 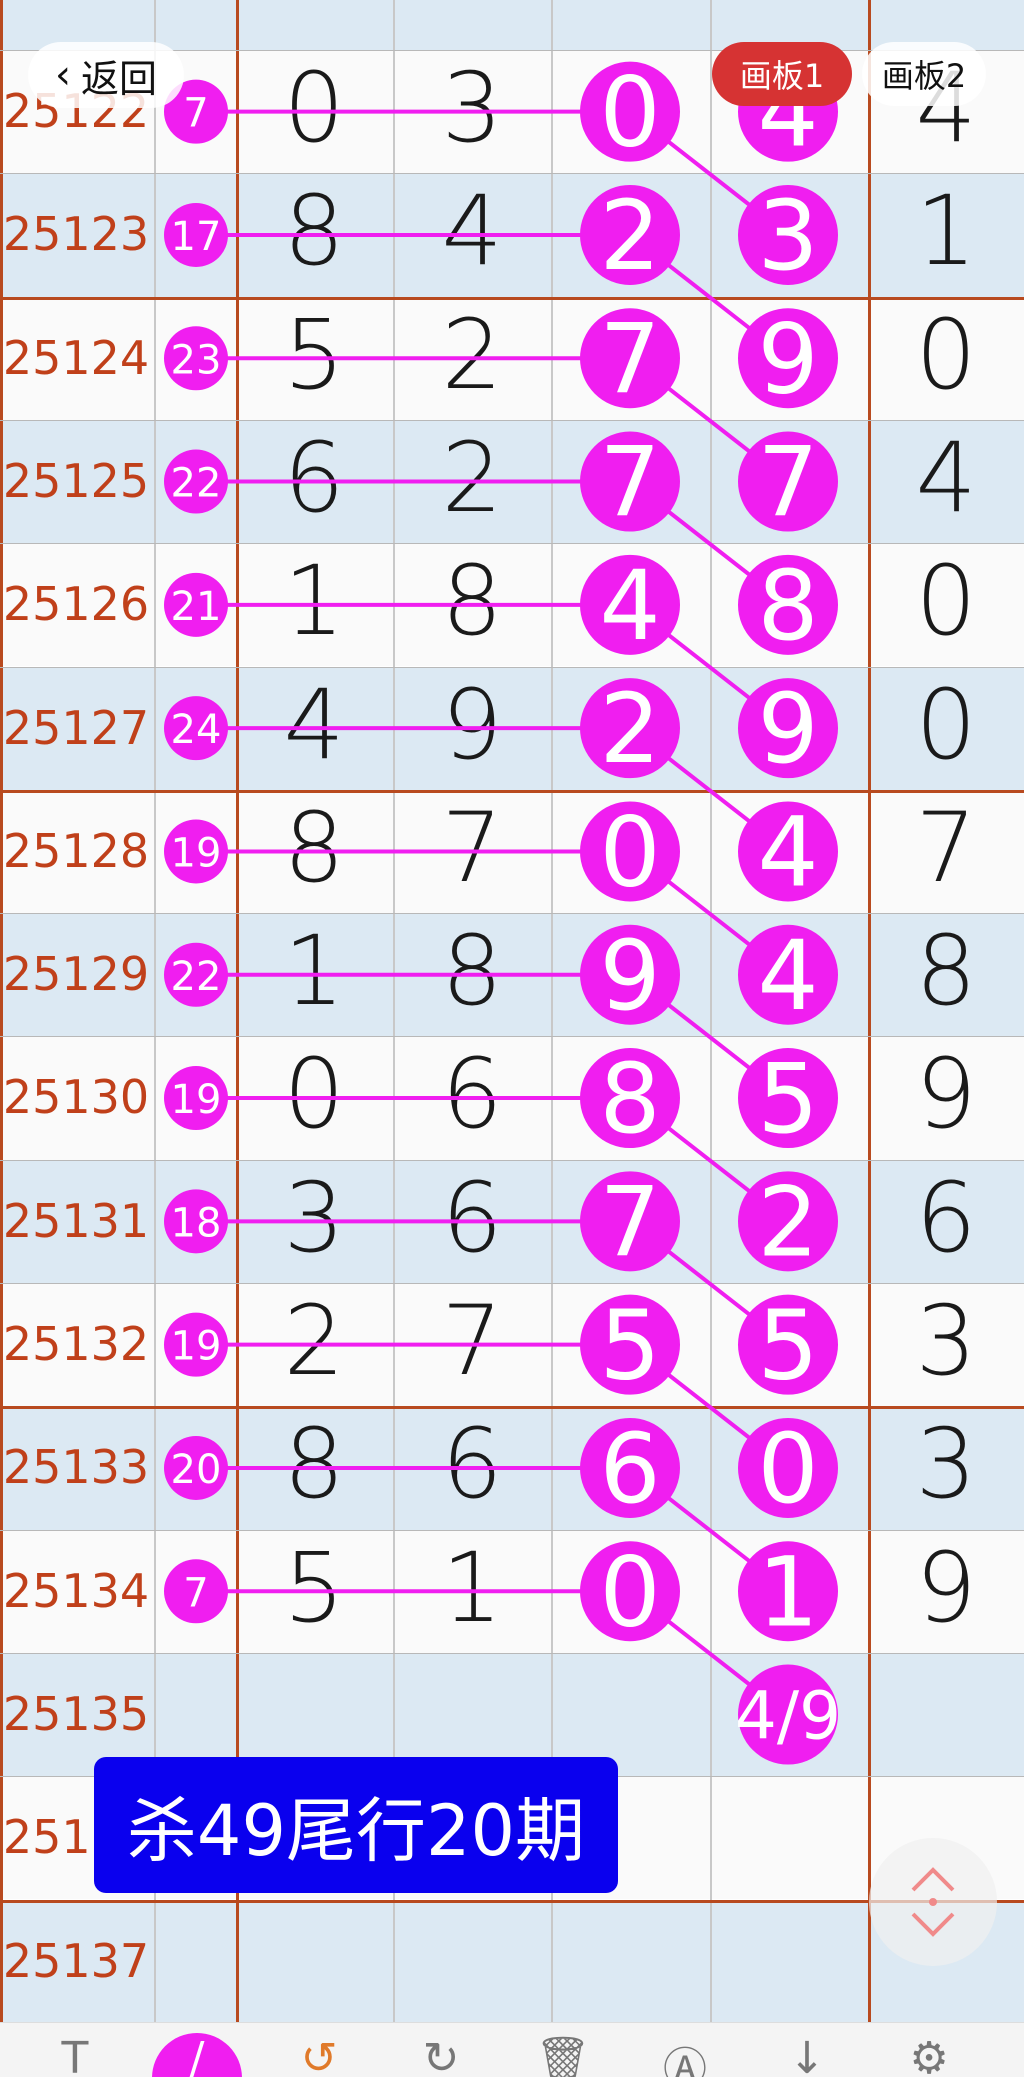 What do you see at coordinates (946, 231) in the screenshot?
I see `digit-d5: 1` at bounding box center [946, 231].